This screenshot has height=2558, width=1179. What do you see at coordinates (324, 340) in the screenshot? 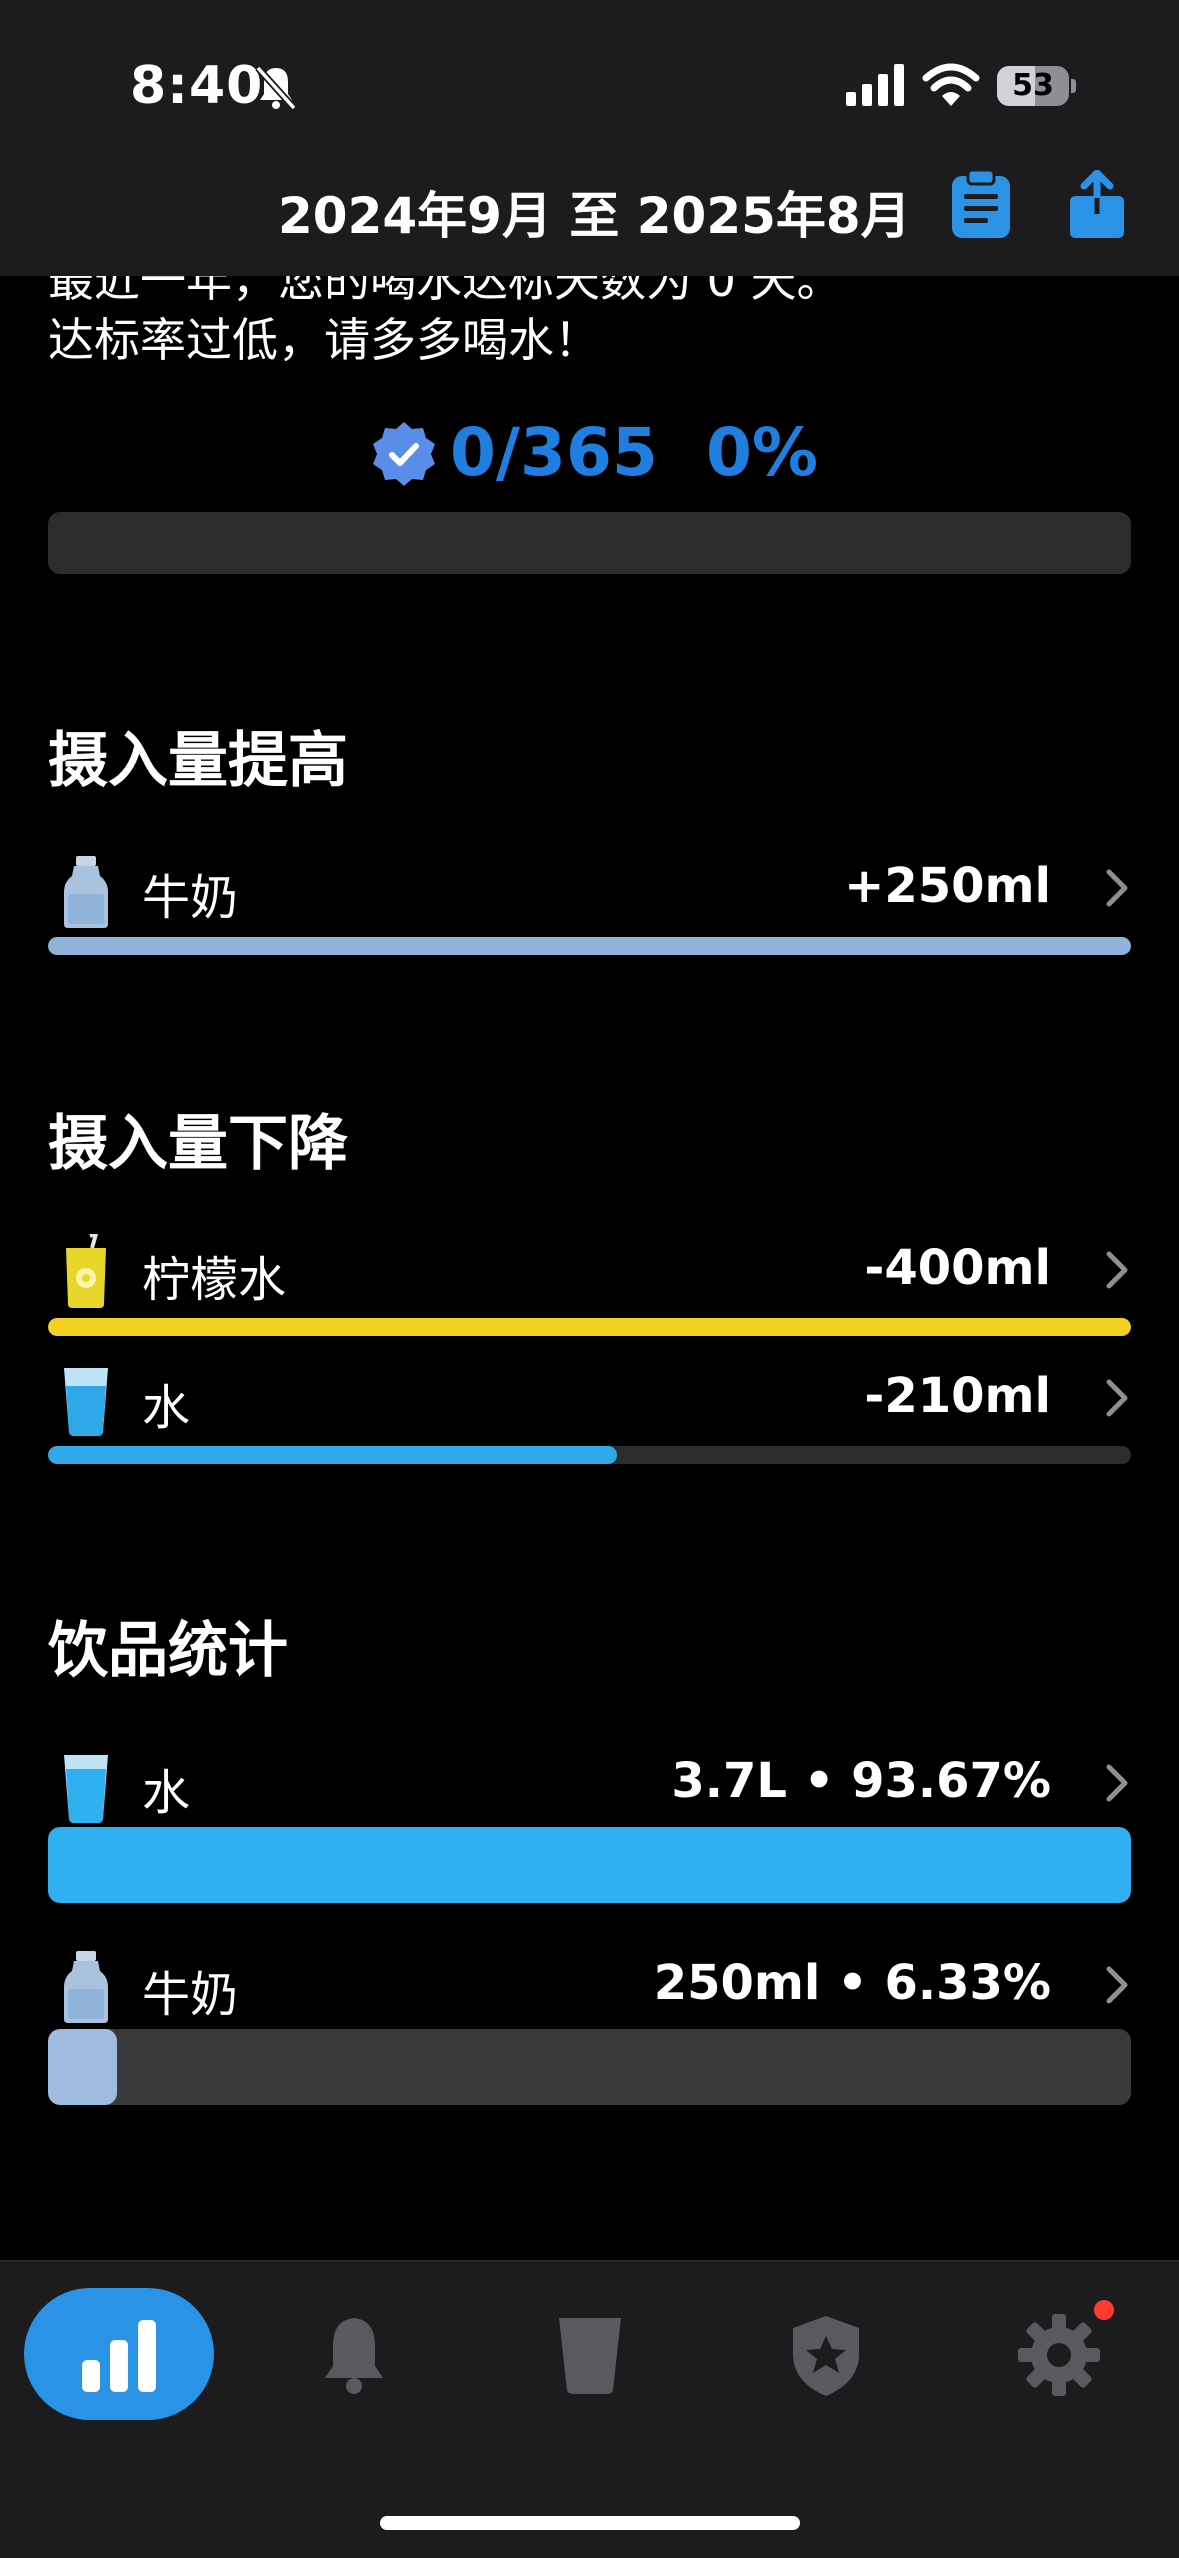
I see `summary-line-2: 达标率过低，请多多喝水！` at bounding box center [324, 340].